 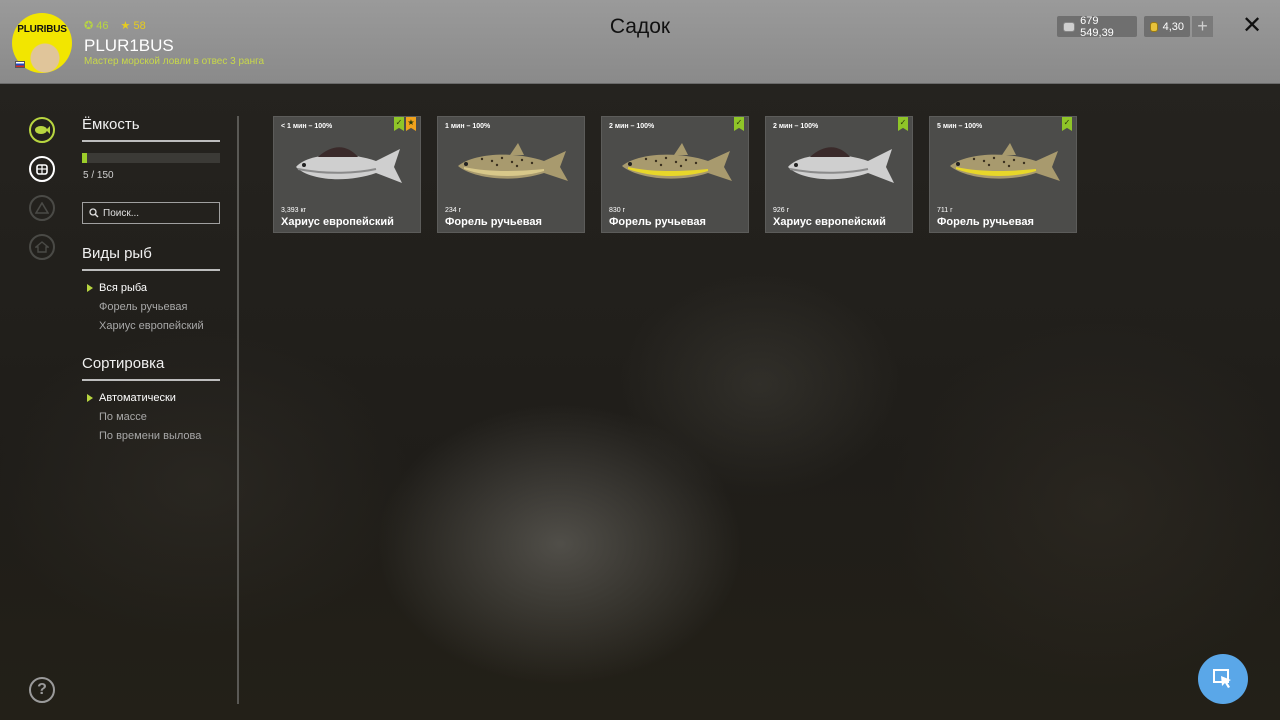 What do you see at coordinates (1069, 26) in the screenshot?
I see `silver-coin-icon` at bounding box center [1069, 26].